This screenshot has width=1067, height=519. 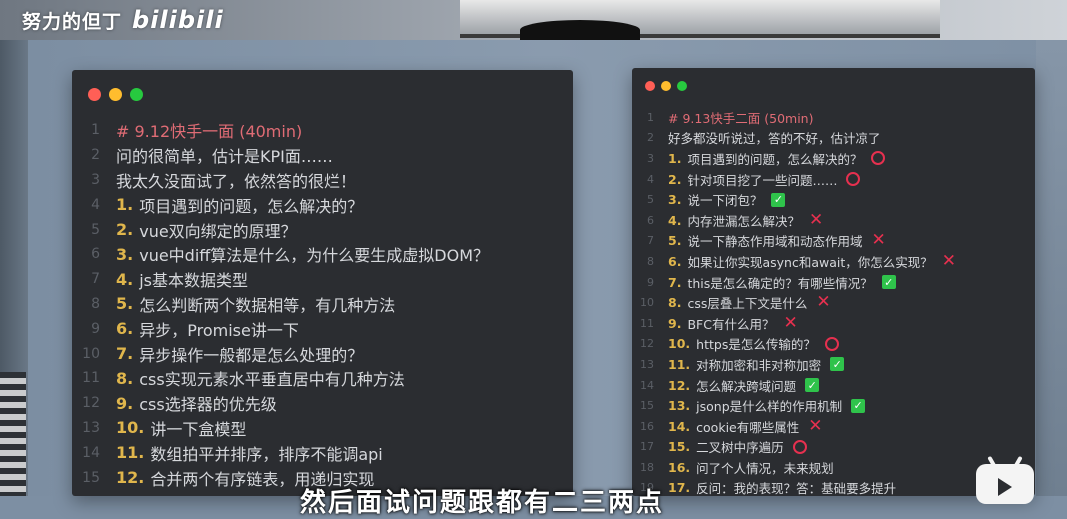 I want to click on line-text: css实现元素水平垂直居中有几种方法, so click(x=272, y=380).